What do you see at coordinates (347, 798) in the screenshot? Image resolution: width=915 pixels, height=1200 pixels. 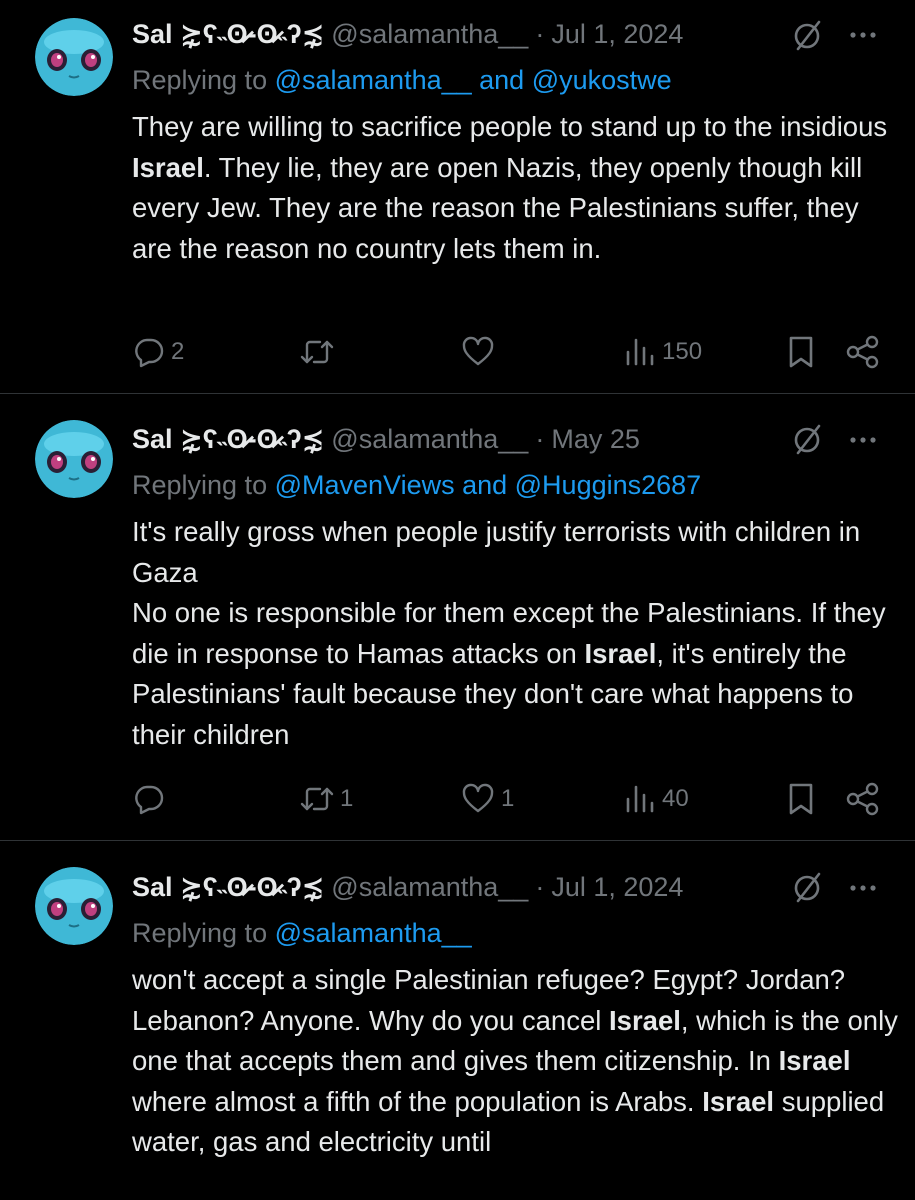 I see `repost-count: 1` at bounding box center [347, 798].